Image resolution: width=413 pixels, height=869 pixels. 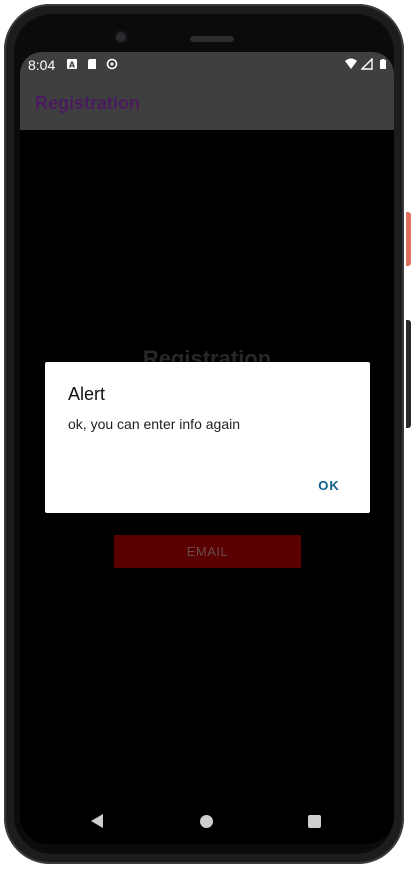 What do you see at coordinates (408, 239) in the screenshot?
I see `power-button` at bounding box center [408, 239].